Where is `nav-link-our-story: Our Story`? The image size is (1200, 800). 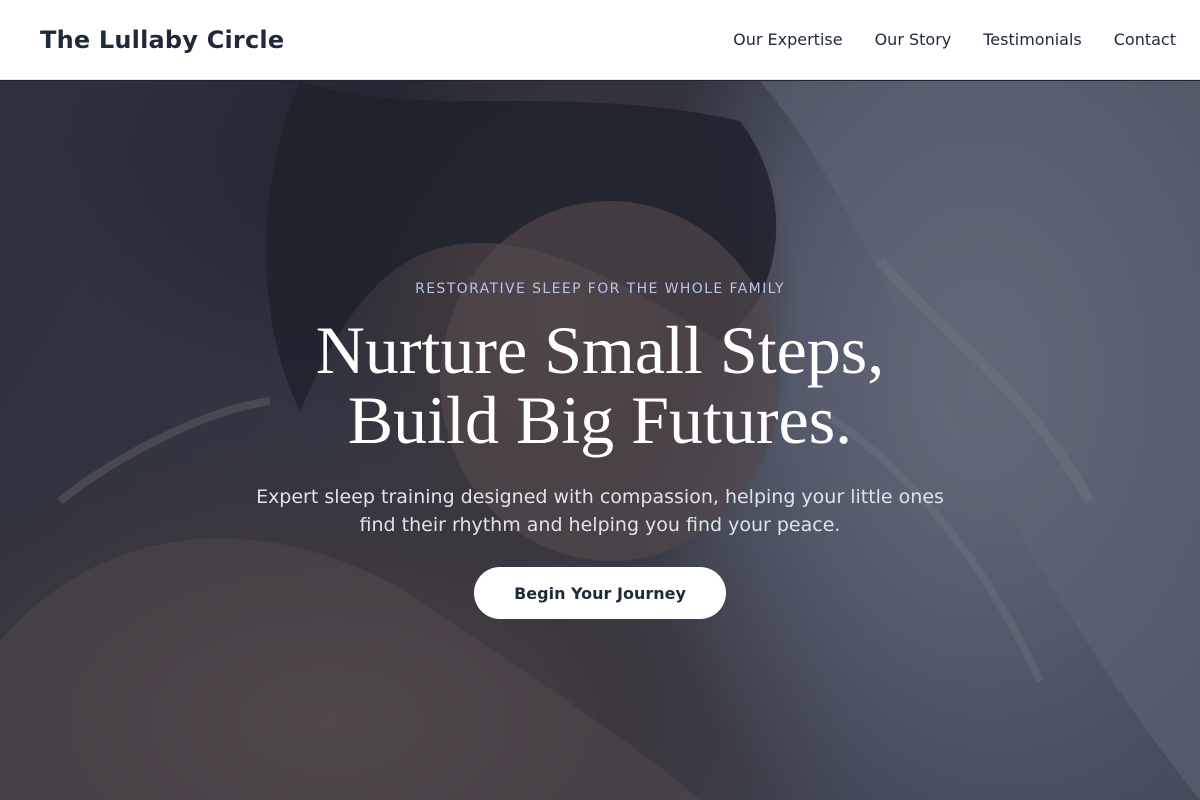 nav-link-our-story: Our Story is located at coordinates (913, 39).